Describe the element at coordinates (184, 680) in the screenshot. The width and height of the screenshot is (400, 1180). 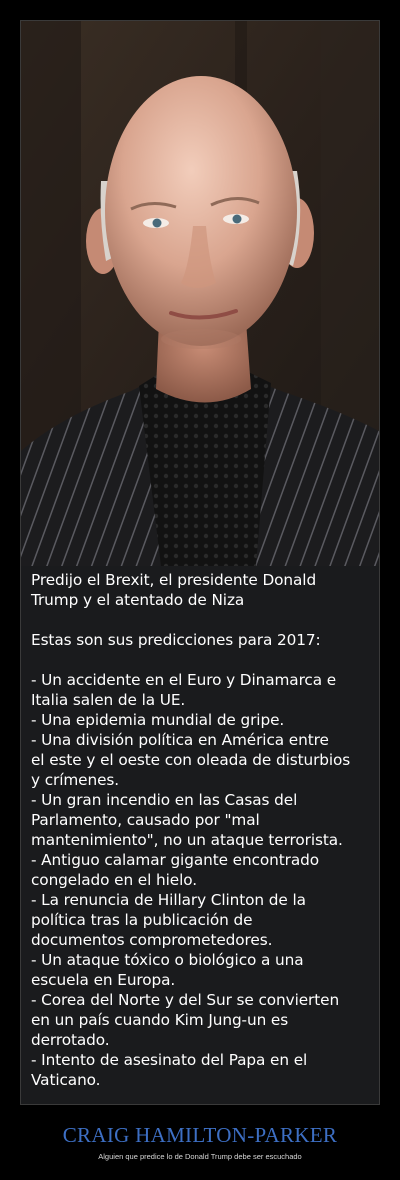
I see `prediction-line: - Un accidente en el Euro y Dinamarca e` at that location.